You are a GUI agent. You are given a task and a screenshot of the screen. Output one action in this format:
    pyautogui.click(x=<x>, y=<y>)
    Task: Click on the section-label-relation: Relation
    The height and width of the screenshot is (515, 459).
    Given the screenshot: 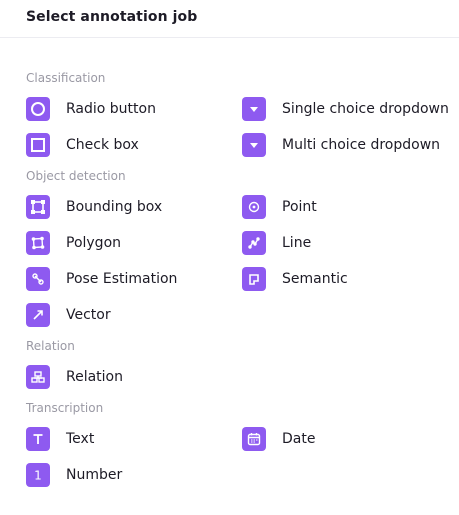 What is the action you would take?
    pyautogui.click(x=50, y=346)
    